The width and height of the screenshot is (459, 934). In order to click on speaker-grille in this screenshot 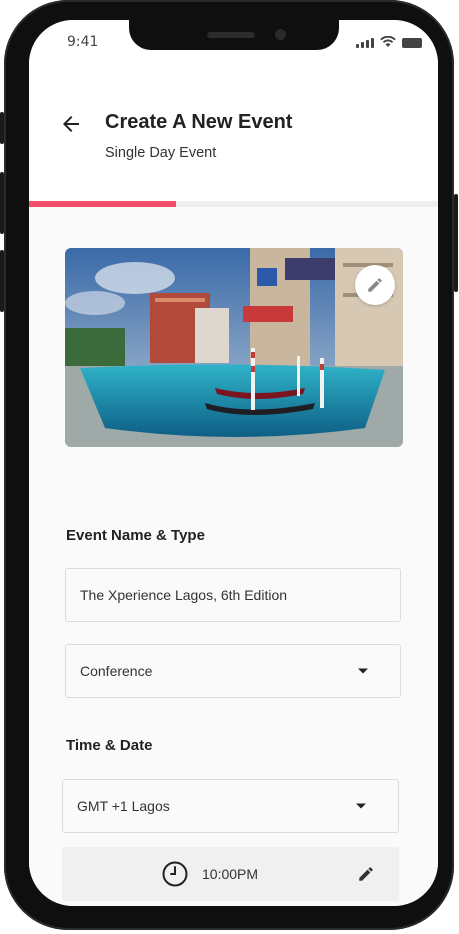, I will do `click(231, 35)`.